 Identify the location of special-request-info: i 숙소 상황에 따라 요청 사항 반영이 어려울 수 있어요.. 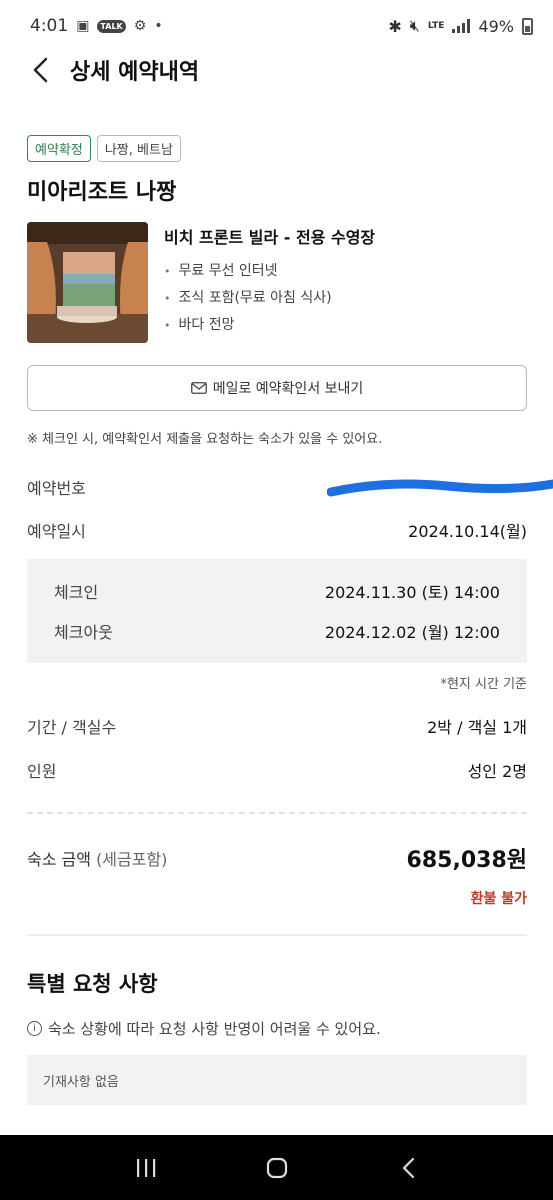
(277, 1028).